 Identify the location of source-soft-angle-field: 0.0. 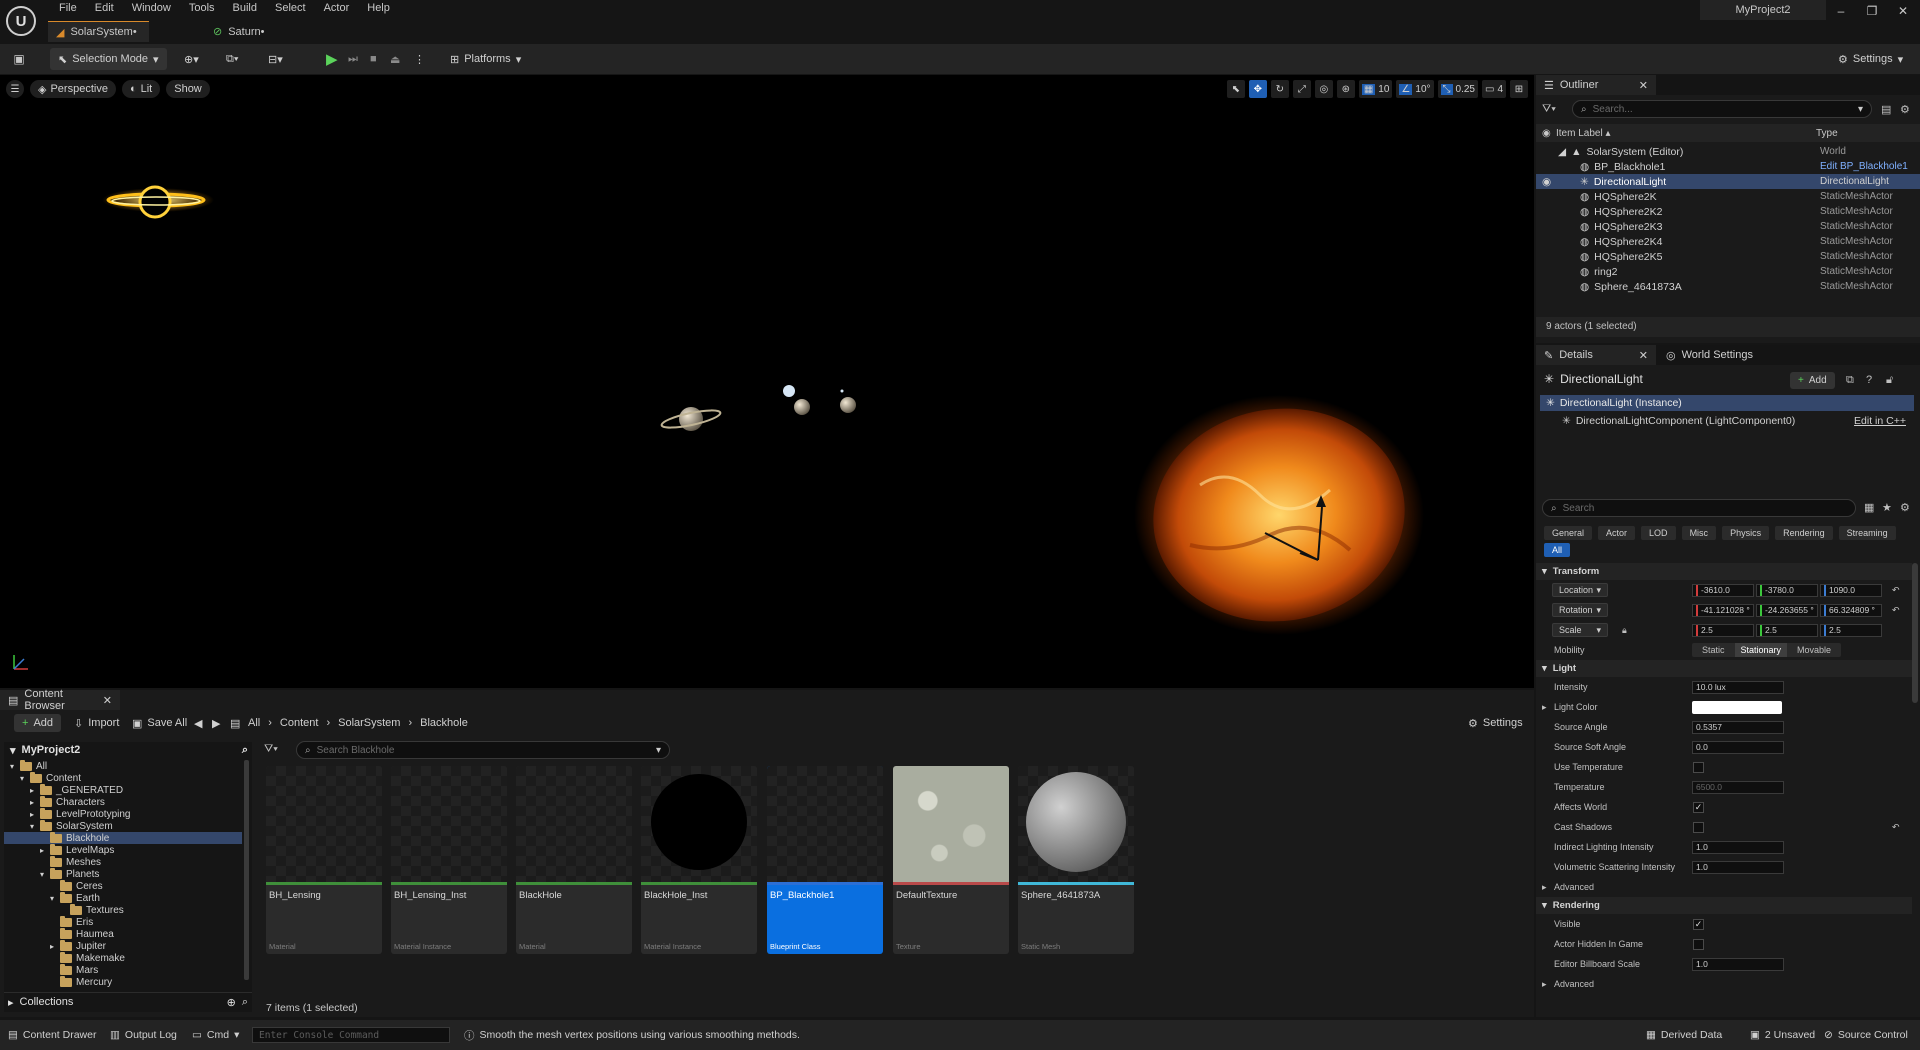
(1738, 747).